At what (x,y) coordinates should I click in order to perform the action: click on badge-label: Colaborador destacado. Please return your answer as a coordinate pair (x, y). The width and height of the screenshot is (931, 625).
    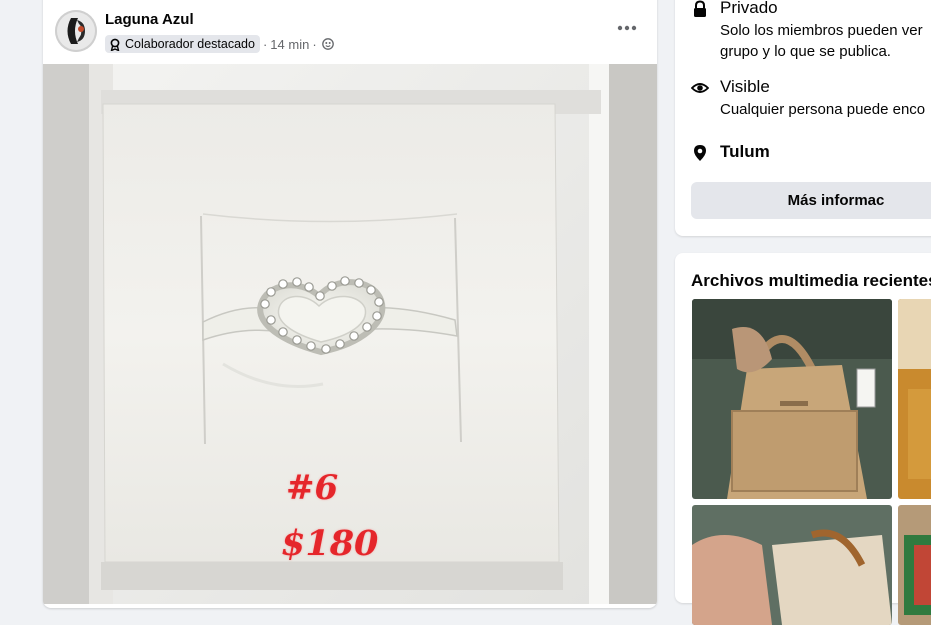
    Looking at the image, I should click on (190, 44).